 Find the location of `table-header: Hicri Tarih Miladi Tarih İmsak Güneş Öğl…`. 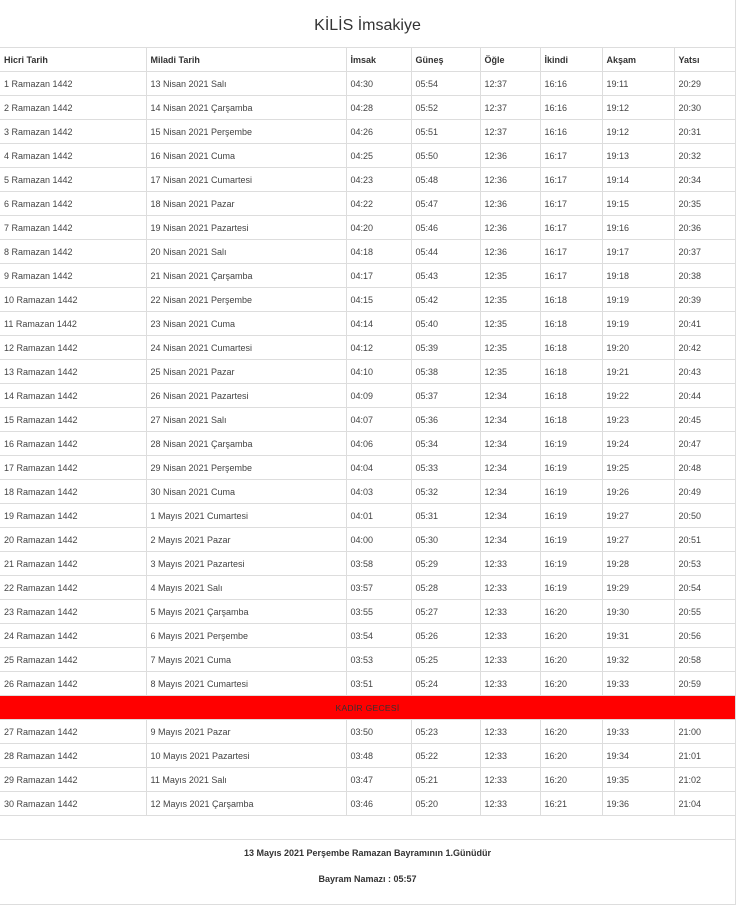

table-header: Hicri Tarih Miladi Tarih İmsak Güneş Öğl… is located at coordinates (367, 60).